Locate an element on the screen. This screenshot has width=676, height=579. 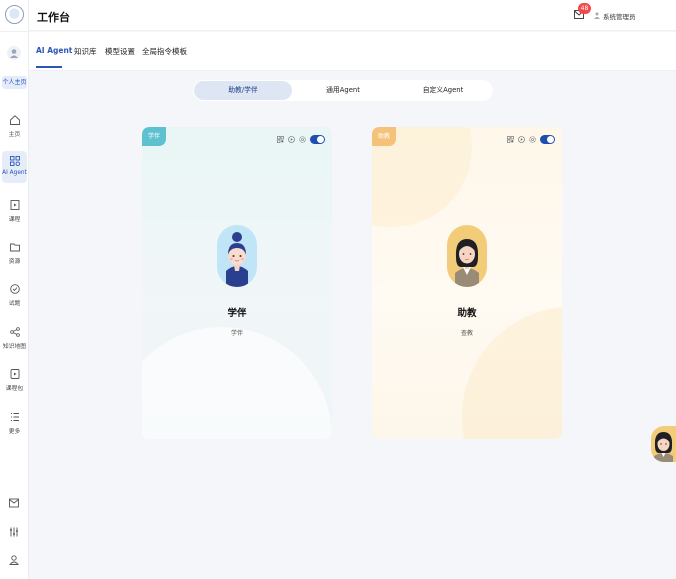
rail-item-package: 课程包 is located at coordinates (14, 380).